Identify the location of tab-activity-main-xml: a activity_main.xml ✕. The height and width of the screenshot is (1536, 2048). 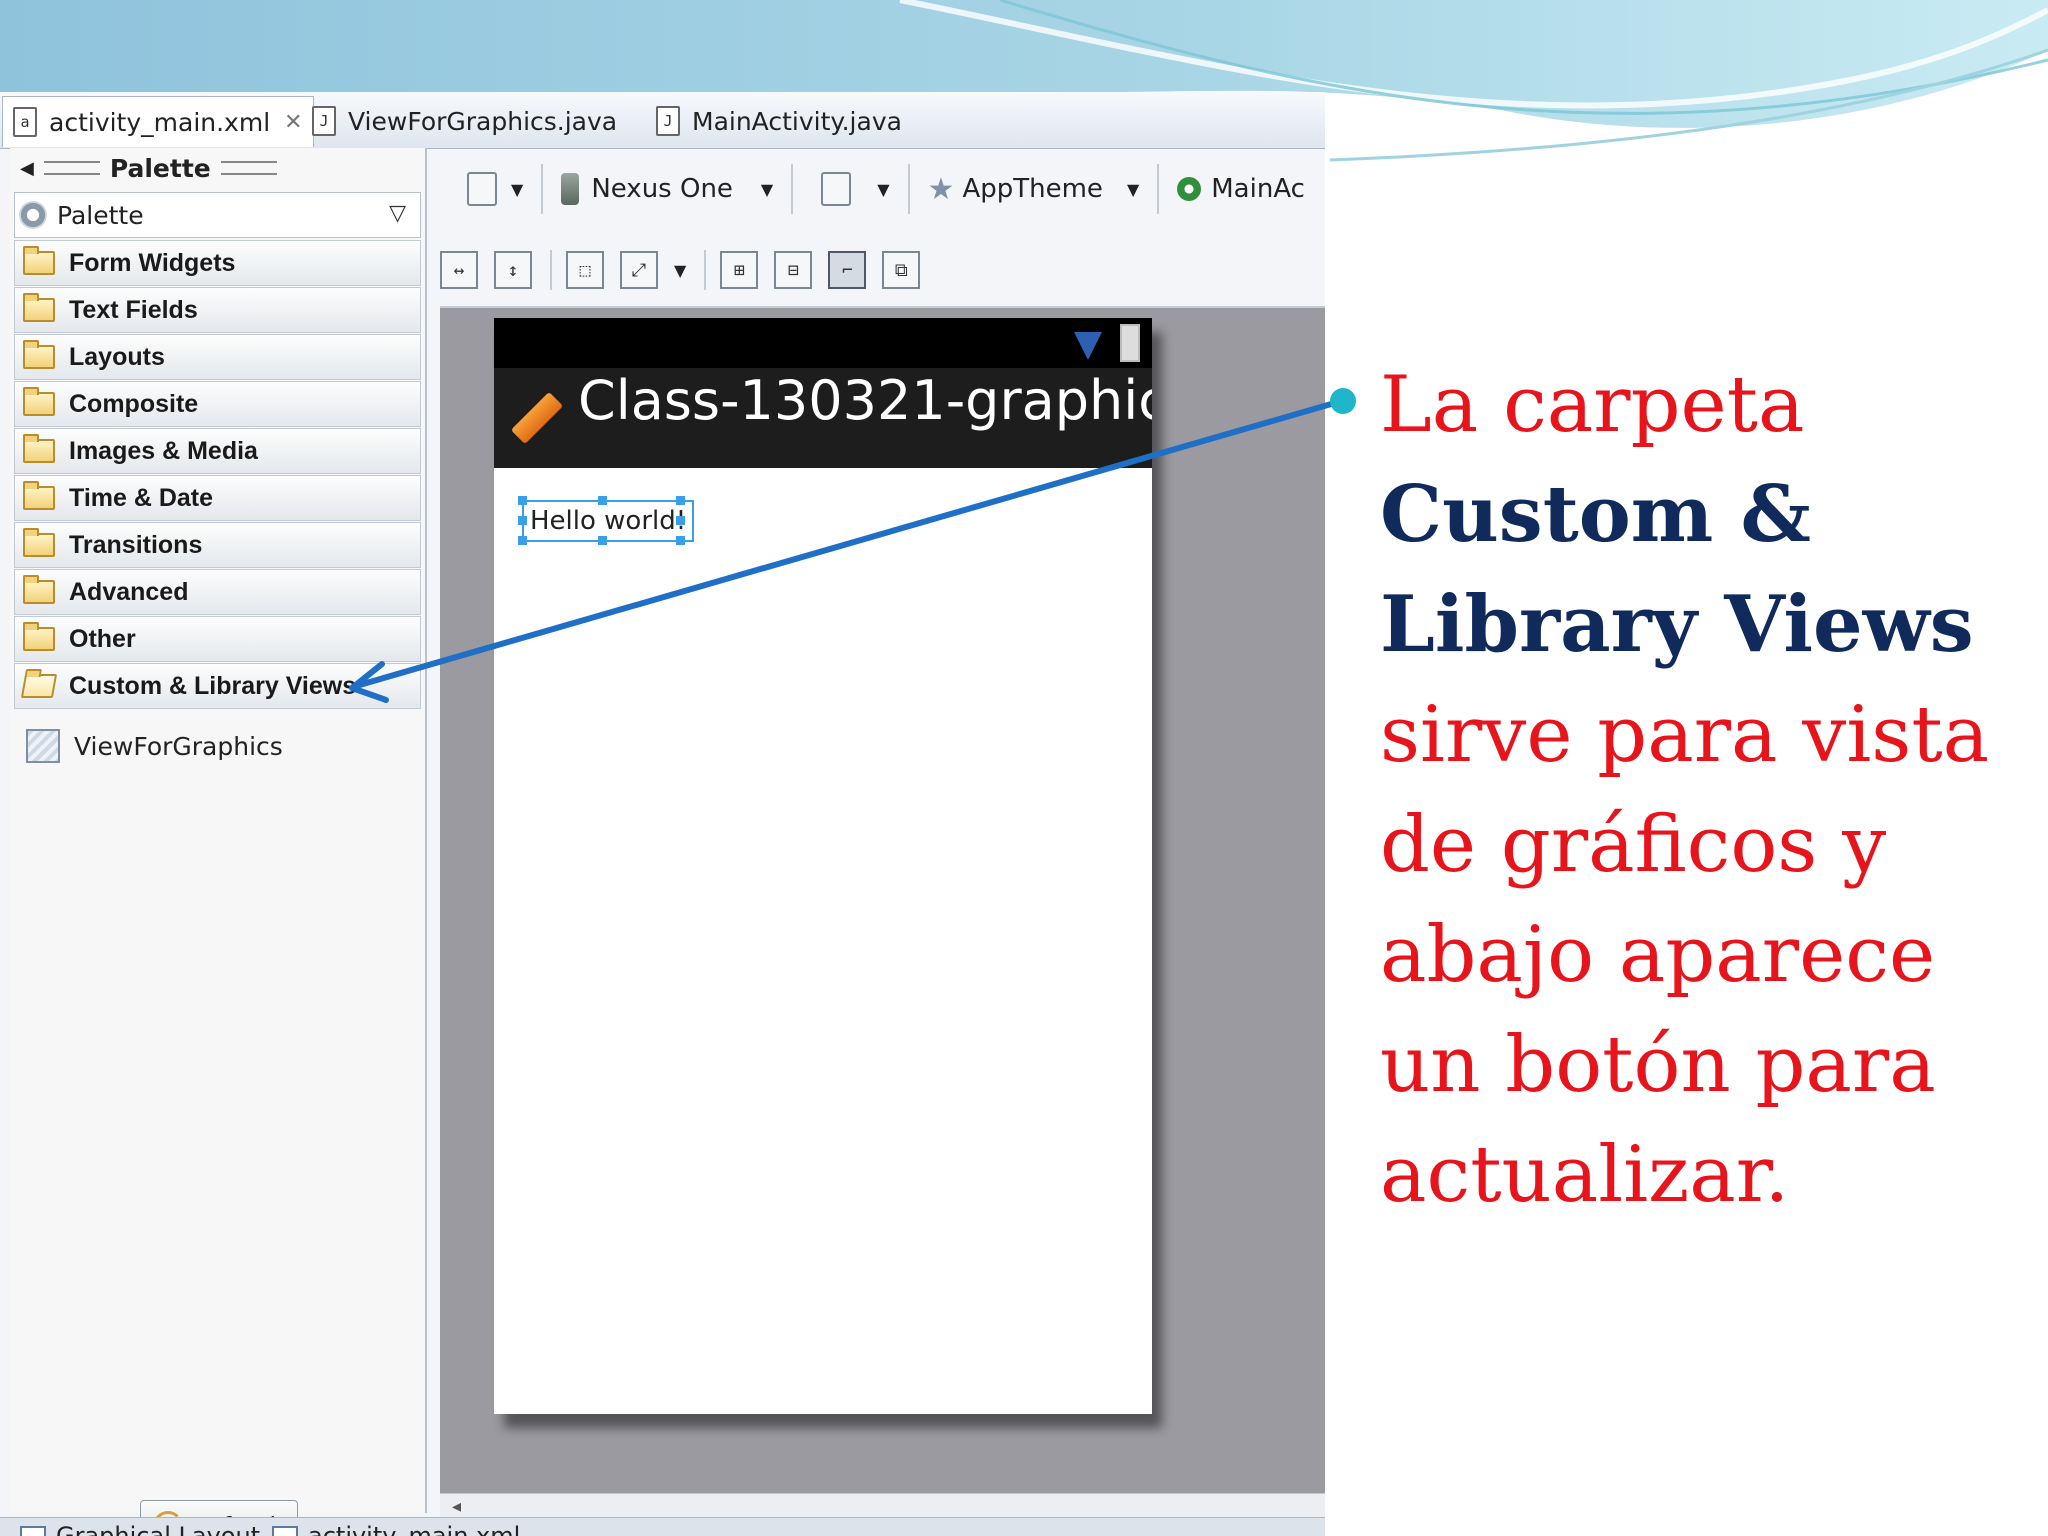
(158, 121).